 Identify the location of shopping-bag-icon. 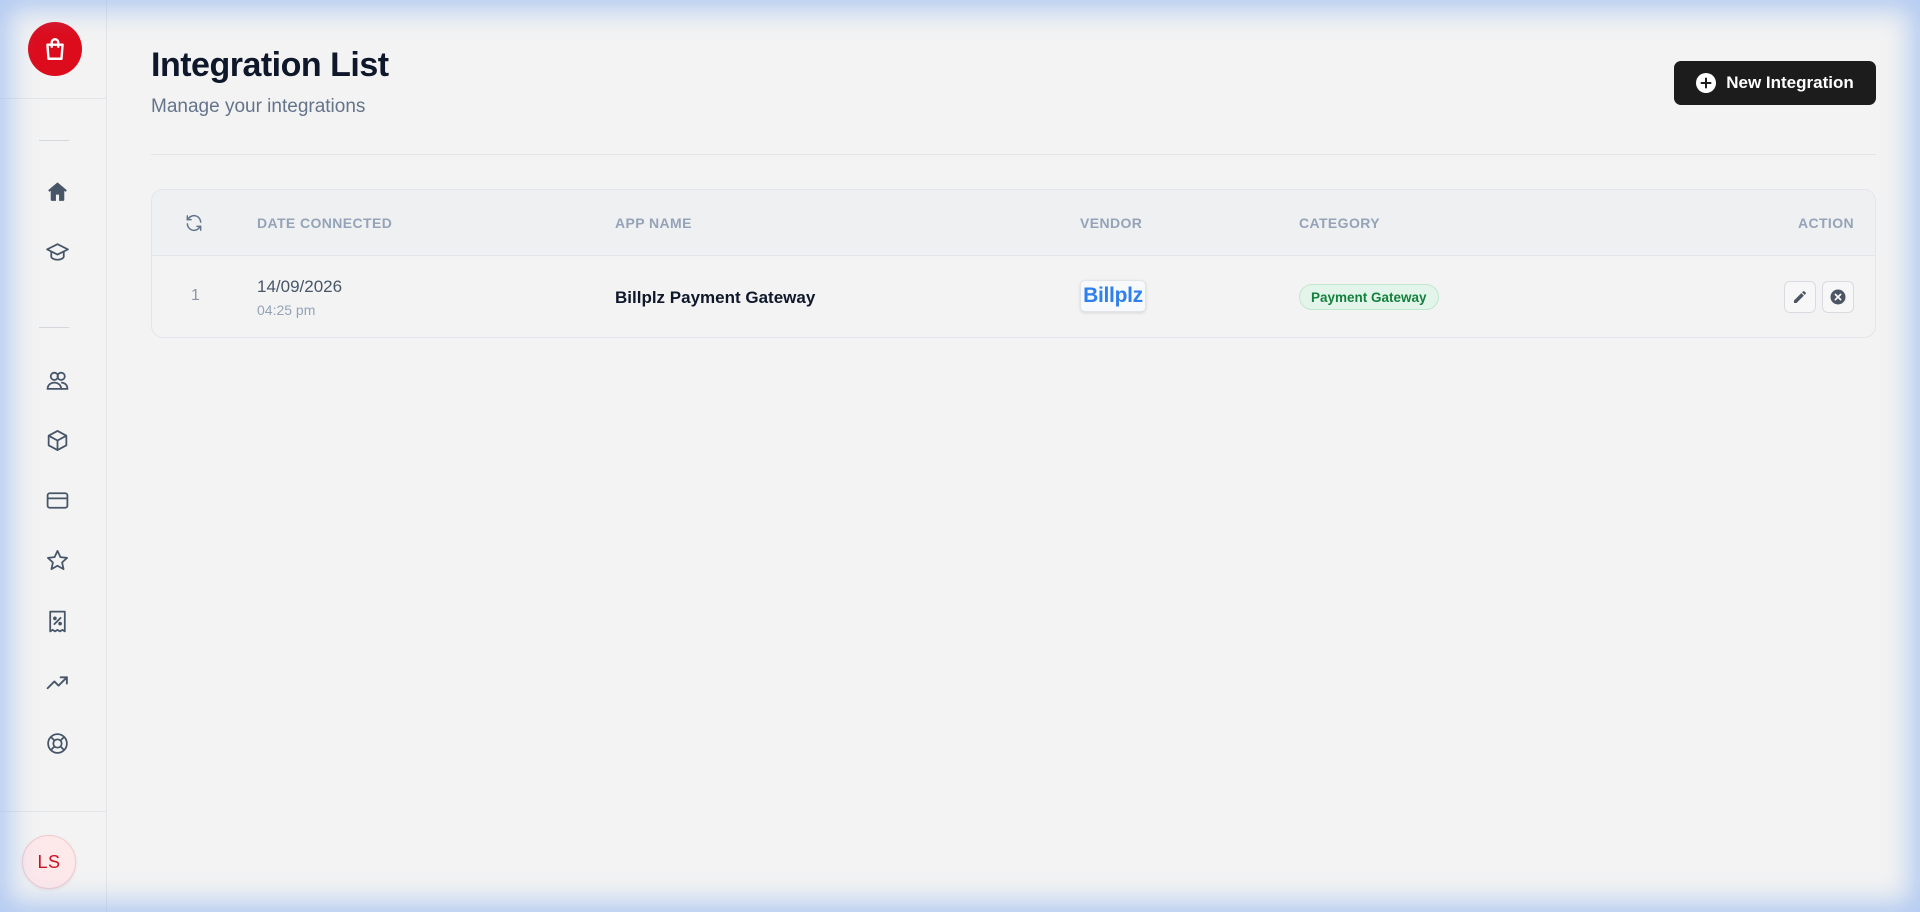
(55, 49).